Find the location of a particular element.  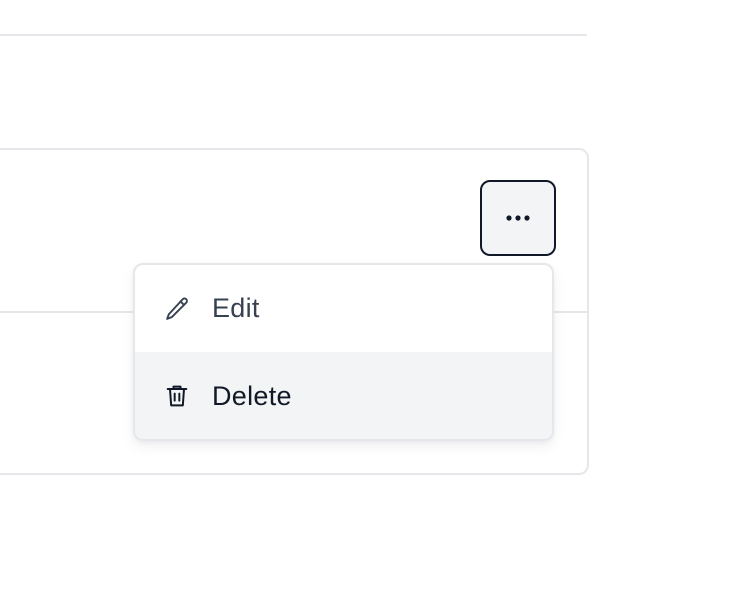

menu-item-label: Edit is located at coordinates (236, 308).